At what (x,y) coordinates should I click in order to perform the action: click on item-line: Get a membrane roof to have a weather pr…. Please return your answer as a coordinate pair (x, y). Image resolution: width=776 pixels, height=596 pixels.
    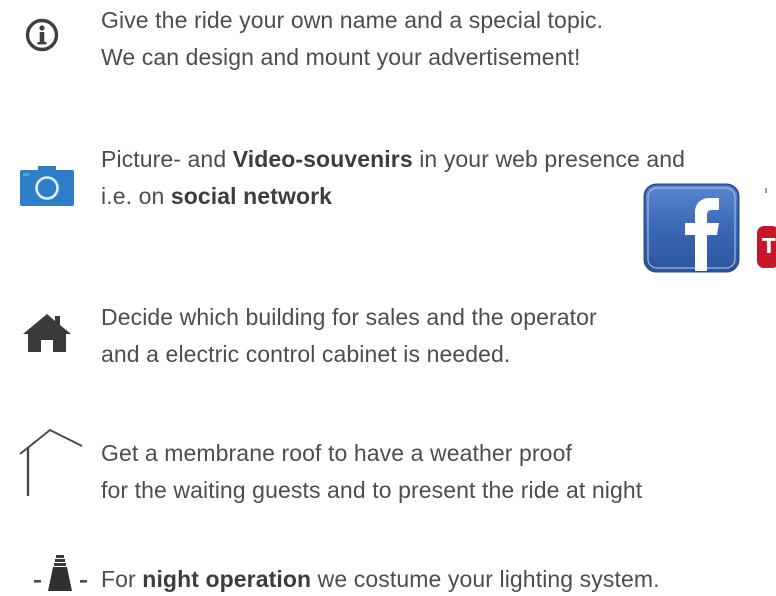
    Looking at the image, I should click on (371, 453).